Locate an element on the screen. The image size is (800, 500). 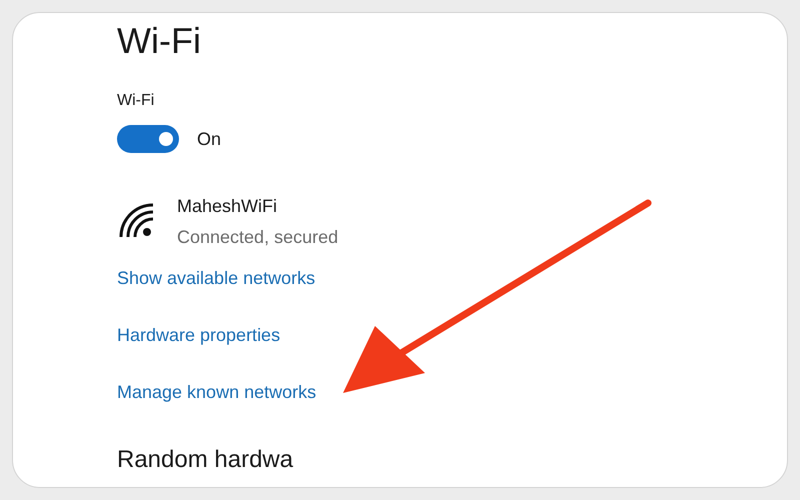
settings-link: Manage known networks is located at coordinates (216, 392).